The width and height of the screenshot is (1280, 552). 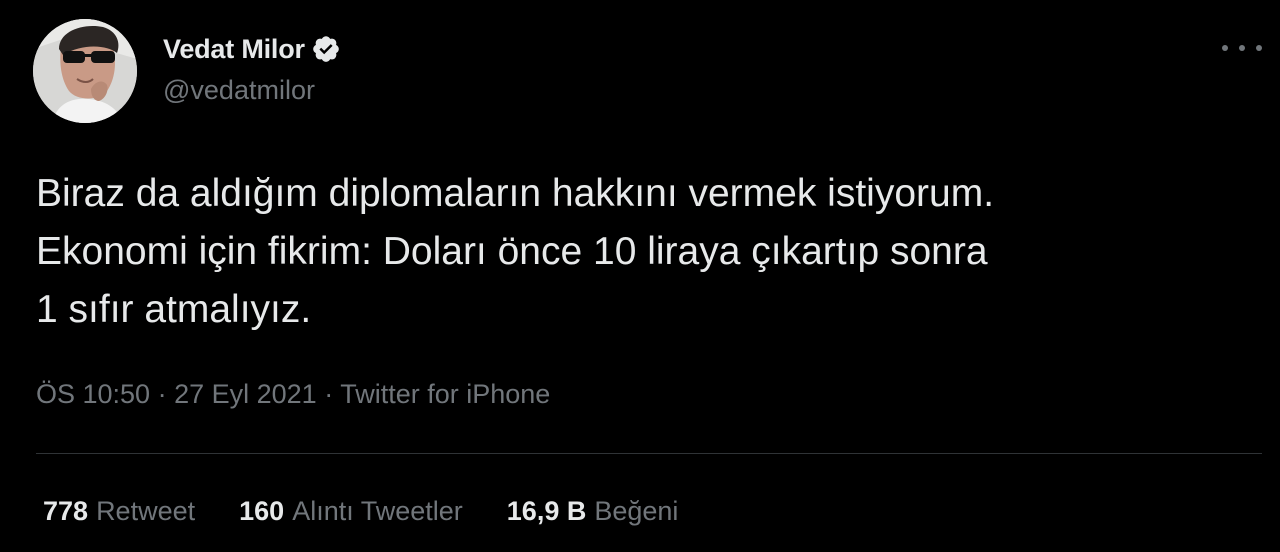 I want to click on like-label: Beğeni, so click(x=636, y=511).